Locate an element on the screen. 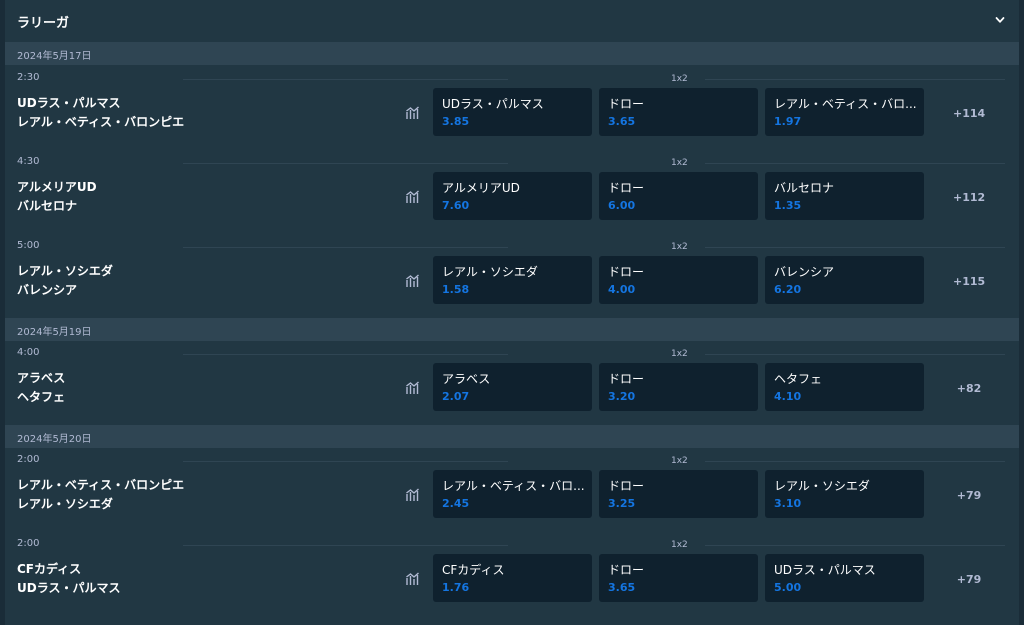 The height and width of the screenshot is (625, 1024). odd-button-home: レアル・ソシエダ 1.58 is located at coordinates (512, 280).